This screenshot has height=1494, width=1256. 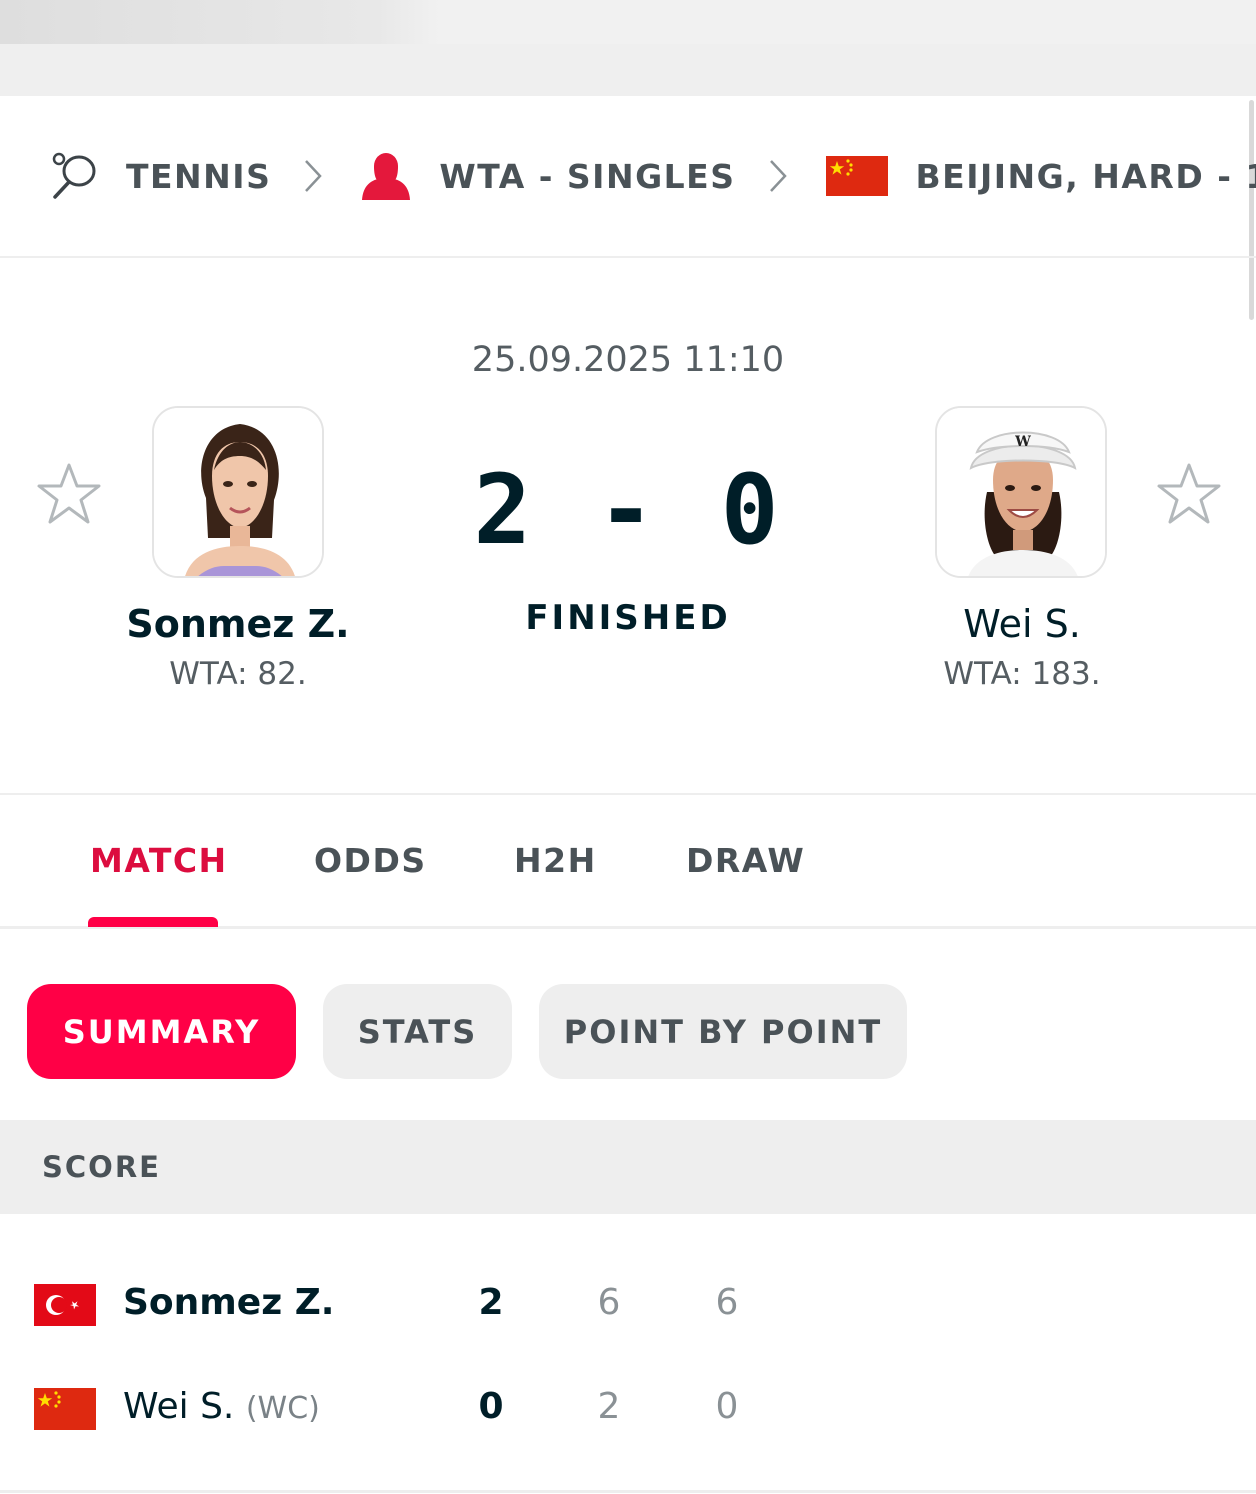 What do you see at coordinates (1022, 624) in the screenshot?
I see `away-player-name: Wei S.` at bounding box center [1022, 624].